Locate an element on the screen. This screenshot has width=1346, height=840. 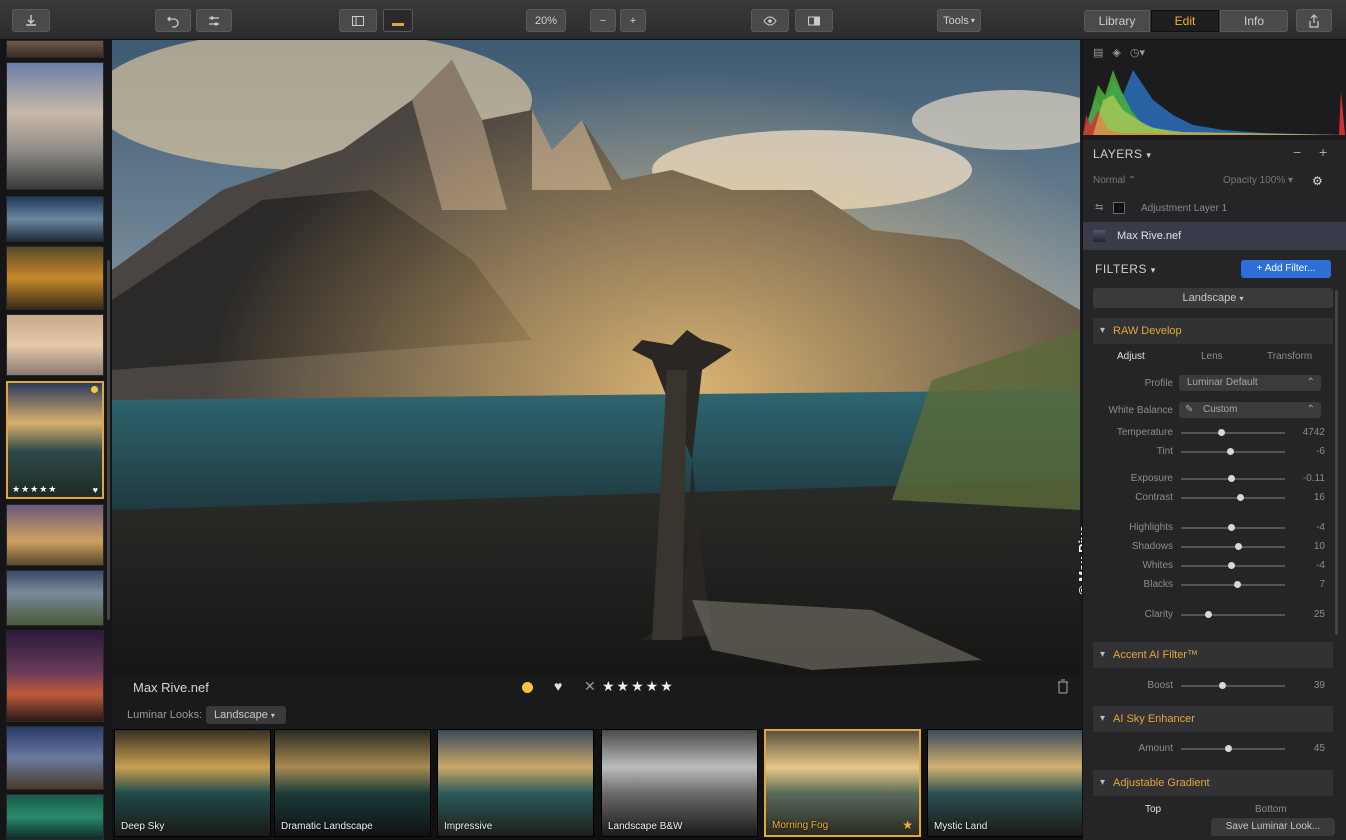
panel-scrollbar is located at coordinates (1336, 462).